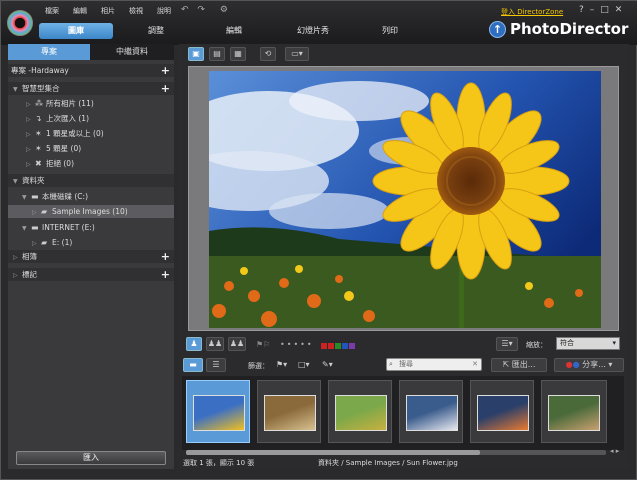  What do you see at coordinates (165, 88) in the screenshot?
I see `add-smart-collection-icon: +` at bounding box center [165, 88].